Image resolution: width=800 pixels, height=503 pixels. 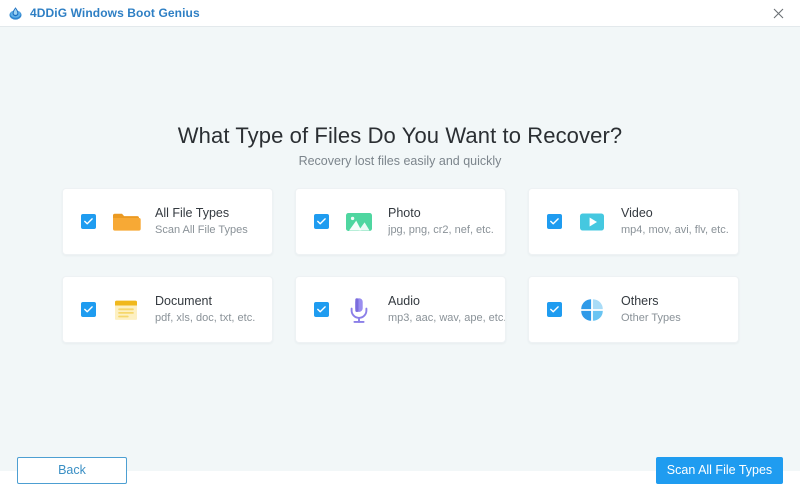 What do you see at coordinates (446, 318) in the screenshot?
I see `file-type-subtitle: mp3, aac, wav, ape, etc.` at bounding box center [446, 318].